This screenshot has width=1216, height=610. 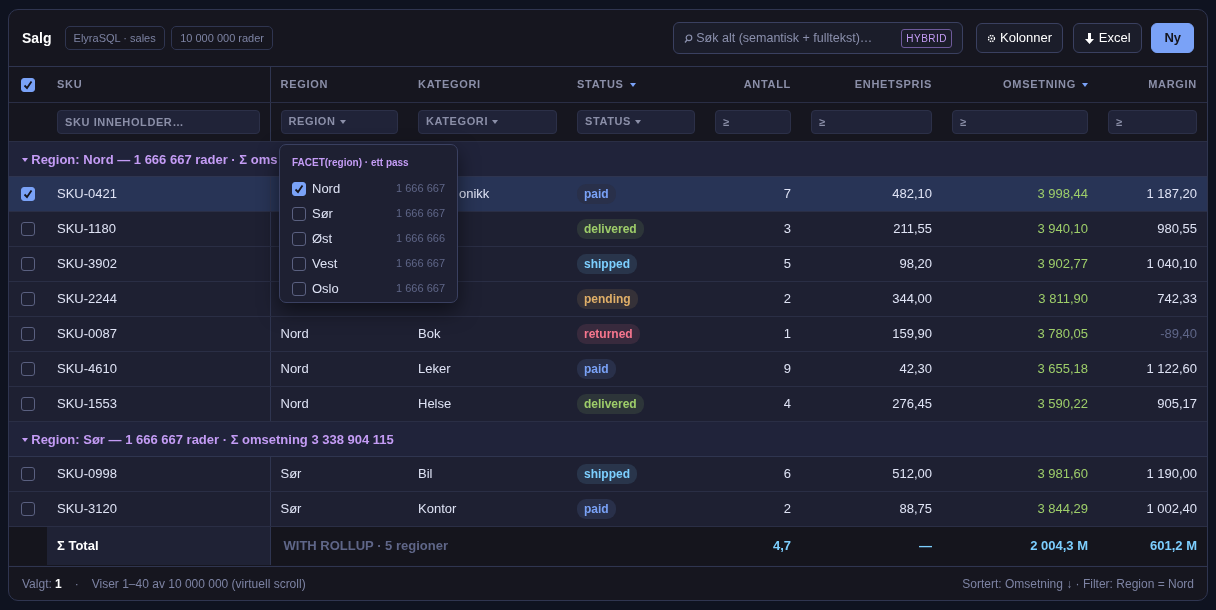 I want to click on group-header: Region: Nord — 1 666 667 rader · Σ oms, so click(x=150, y=159).